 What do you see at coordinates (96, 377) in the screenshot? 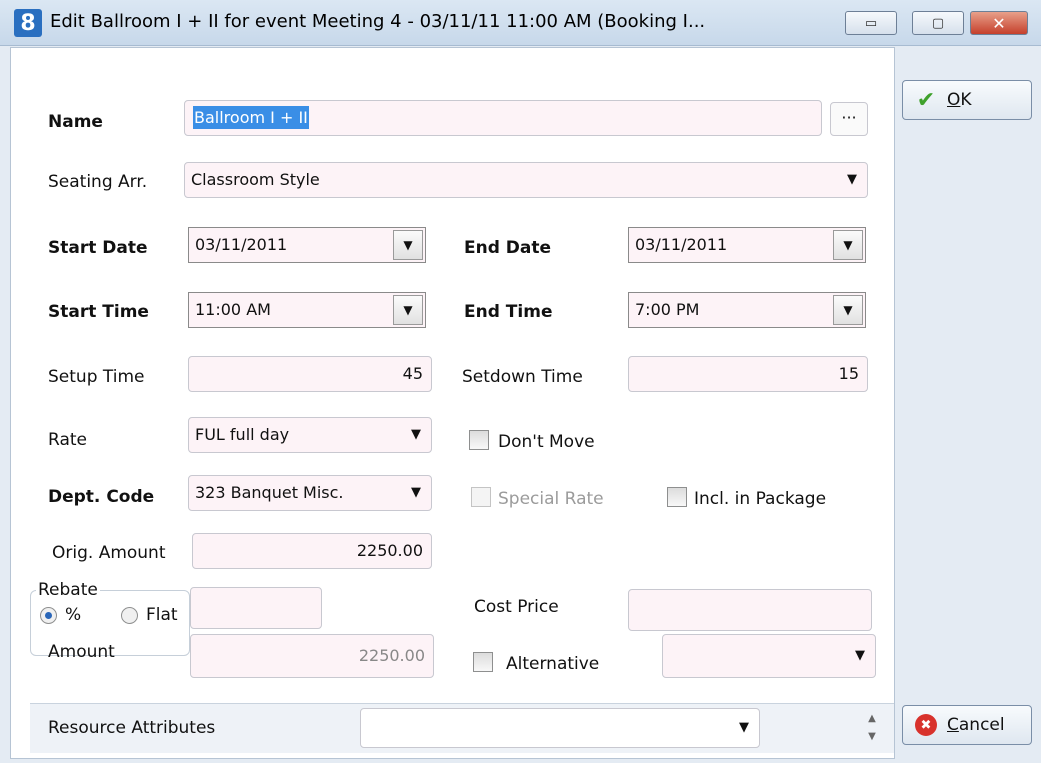
I see `setup-time-label: Setup Time` at bounding box center [96, 377].